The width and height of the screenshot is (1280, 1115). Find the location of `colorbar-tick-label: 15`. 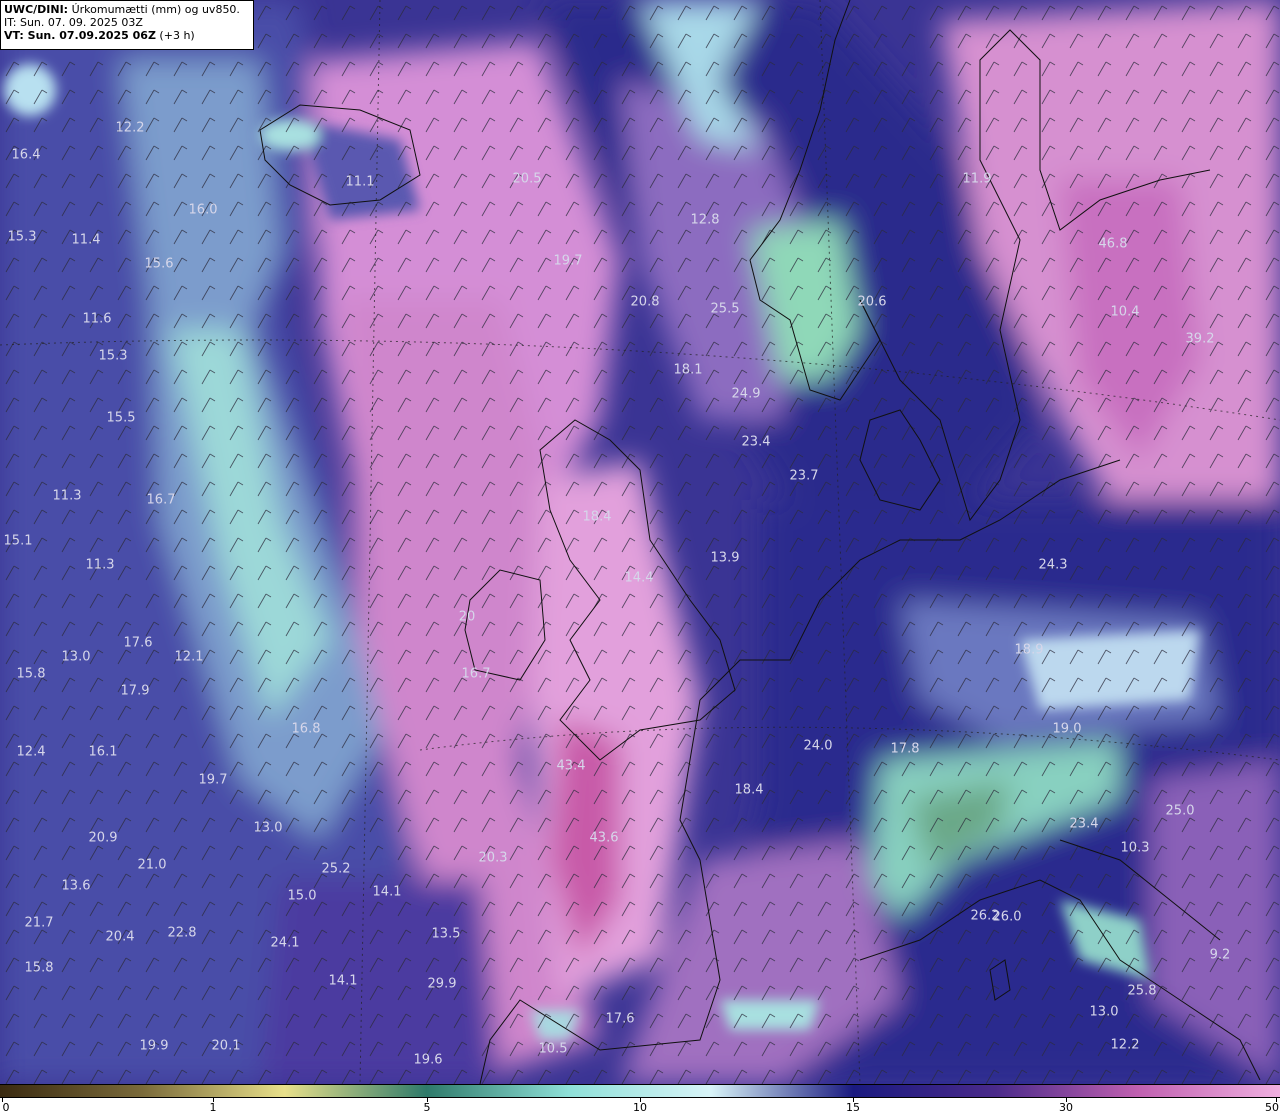

colorbar-tick-label: 15 is located at coordinates (853, 1107).